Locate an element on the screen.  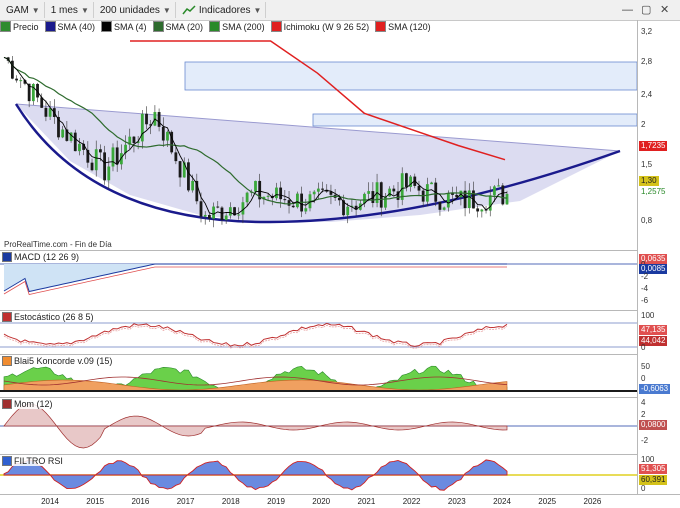
price-tick: 0,8 is located at coordinates (647, 220).